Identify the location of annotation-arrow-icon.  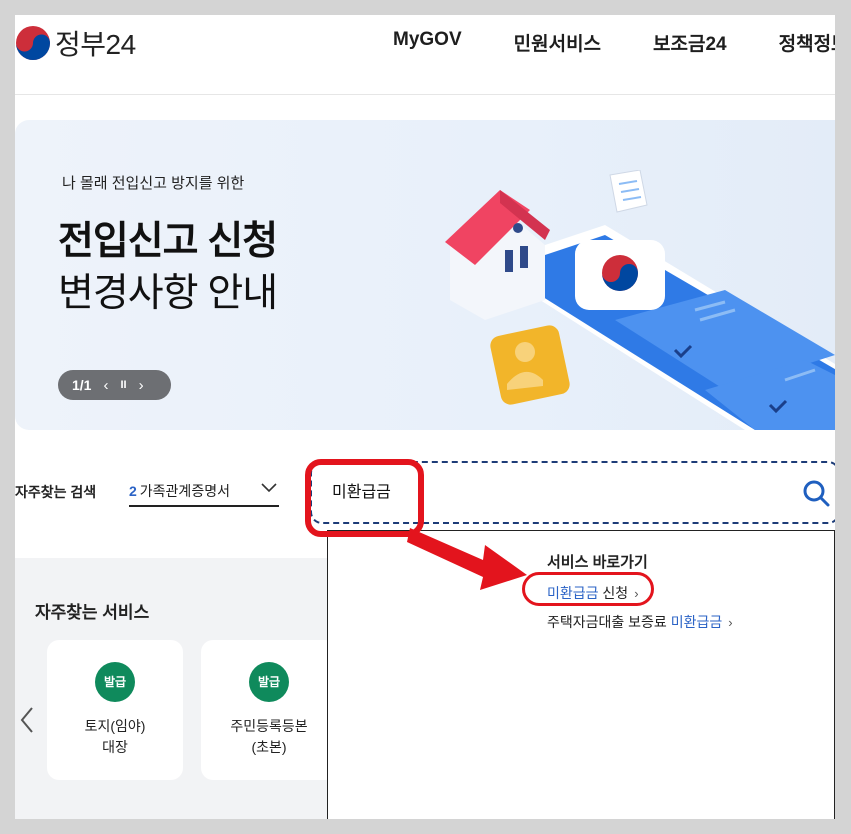
(467, 559).